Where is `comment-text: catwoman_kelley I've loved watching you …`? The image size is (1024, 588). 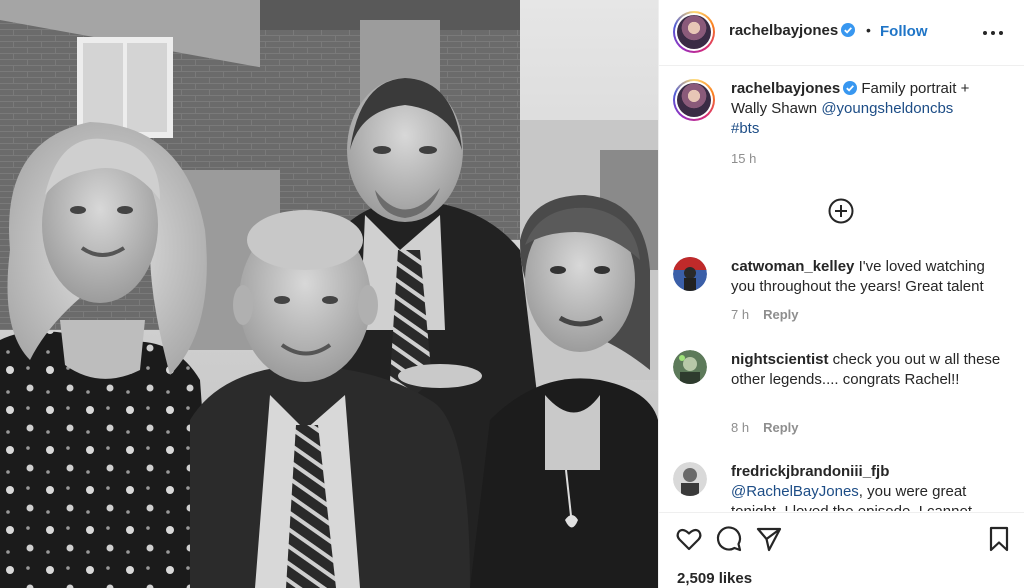 comment-text: catwoman_kelley I've loved watching you … is located at coordinates (868, 277).